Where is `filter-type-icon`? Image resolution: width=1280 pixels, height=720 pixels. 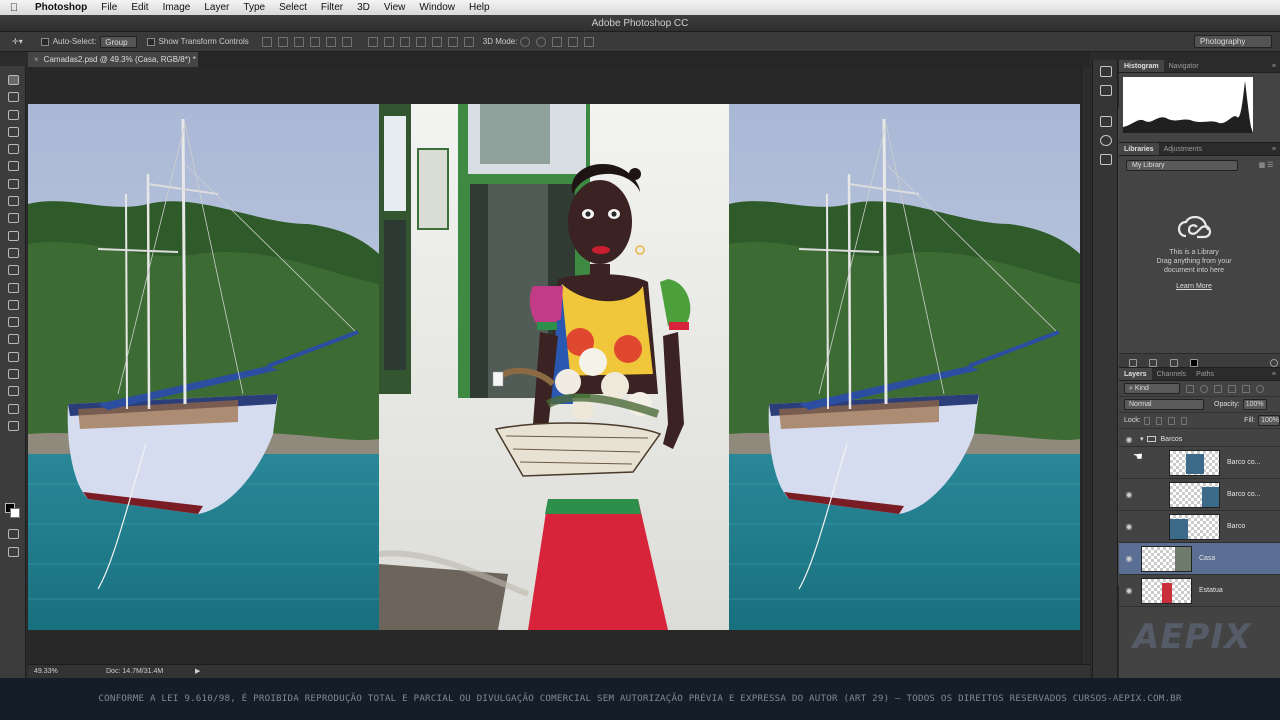
filter-type-icon is located at coordinates (1218, 388).